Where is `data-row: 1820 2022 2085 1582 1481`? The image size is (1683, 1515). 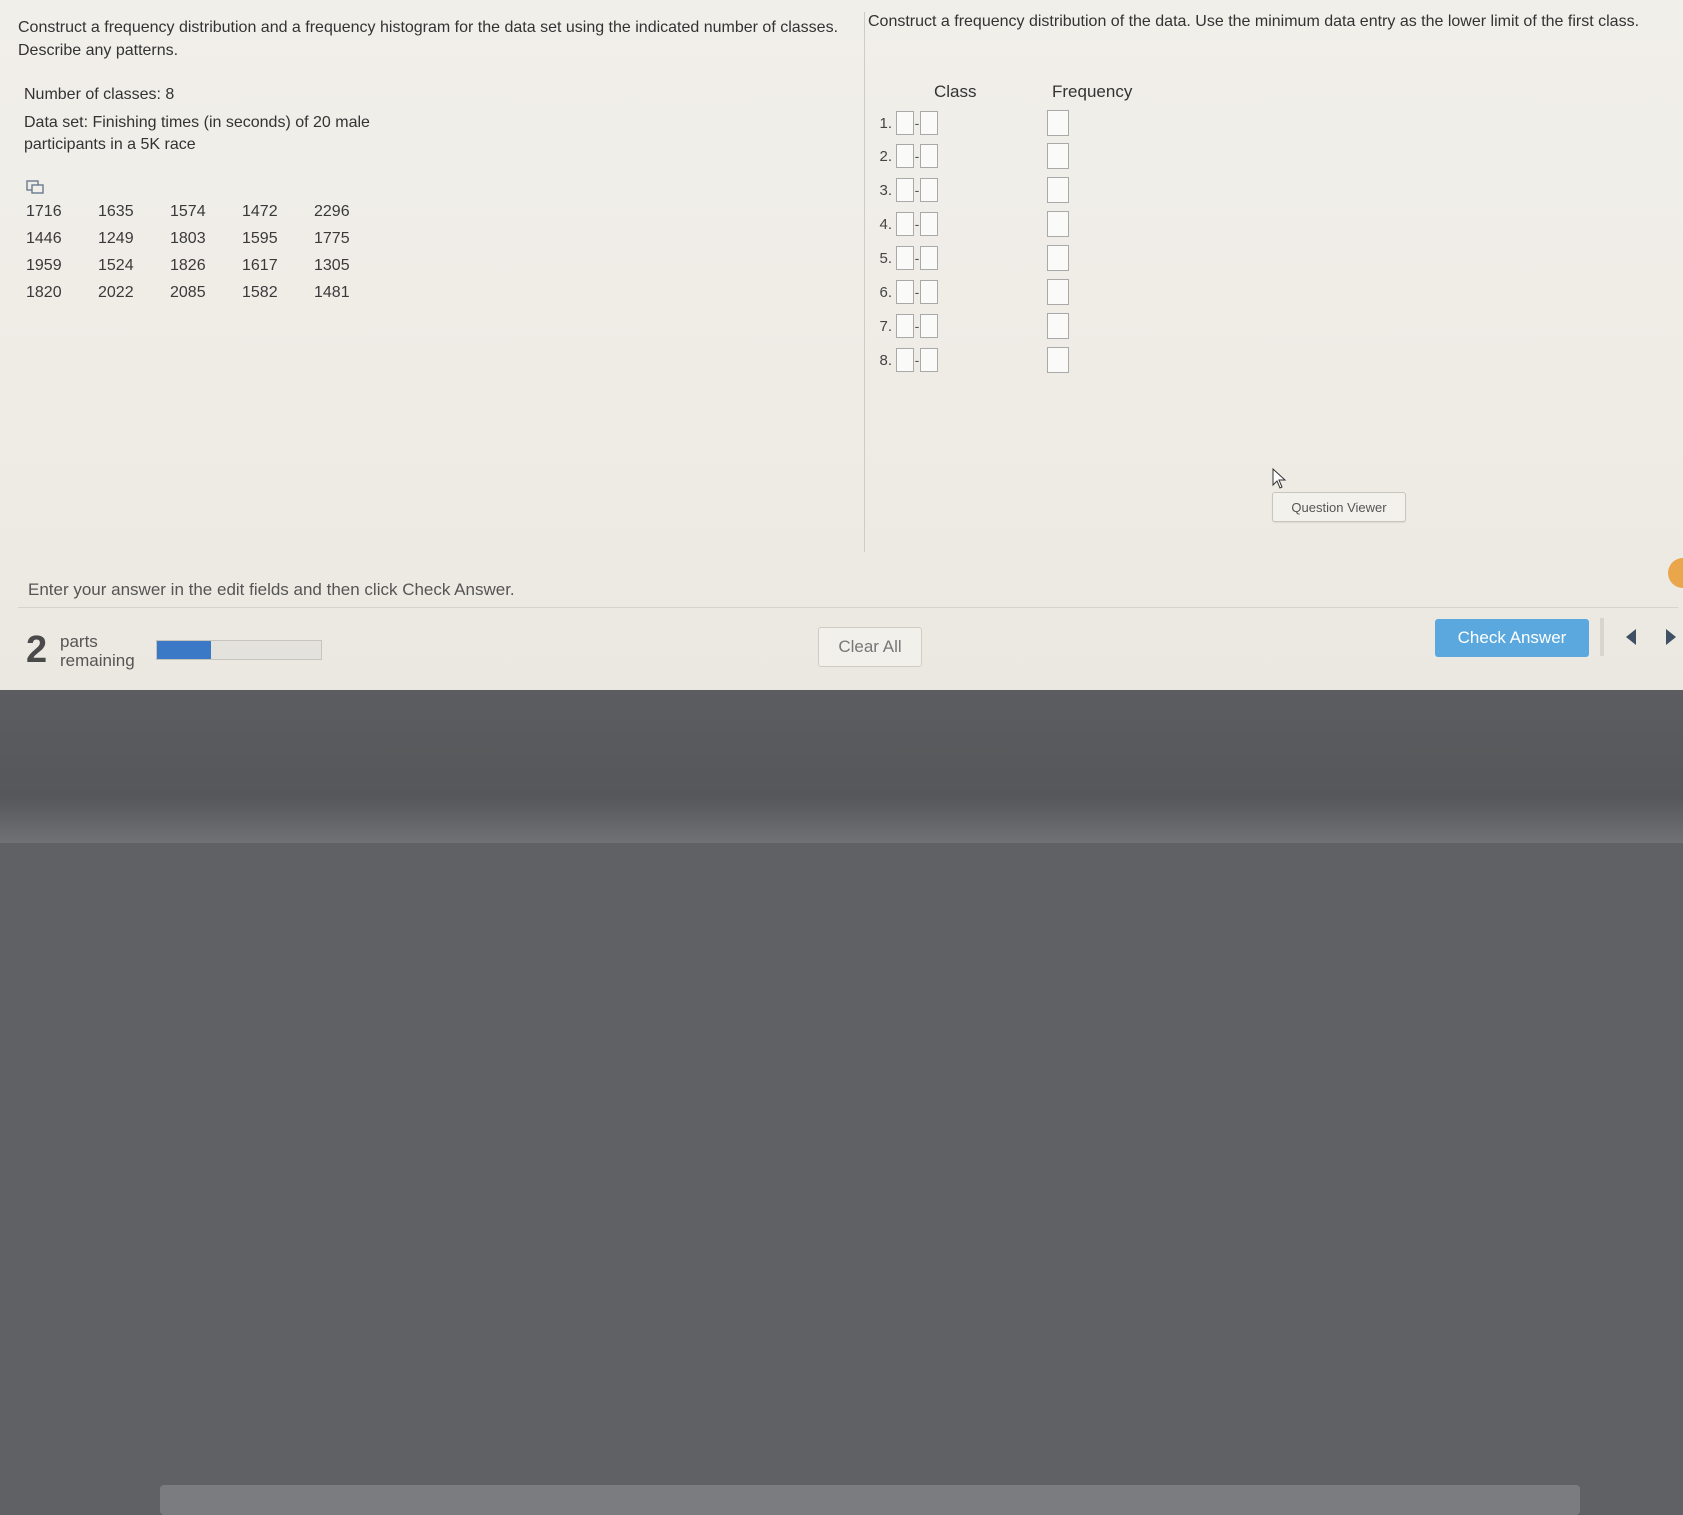
data-row: 1820 2022 2085 1582 1481 is located at coordinates (206, 292).